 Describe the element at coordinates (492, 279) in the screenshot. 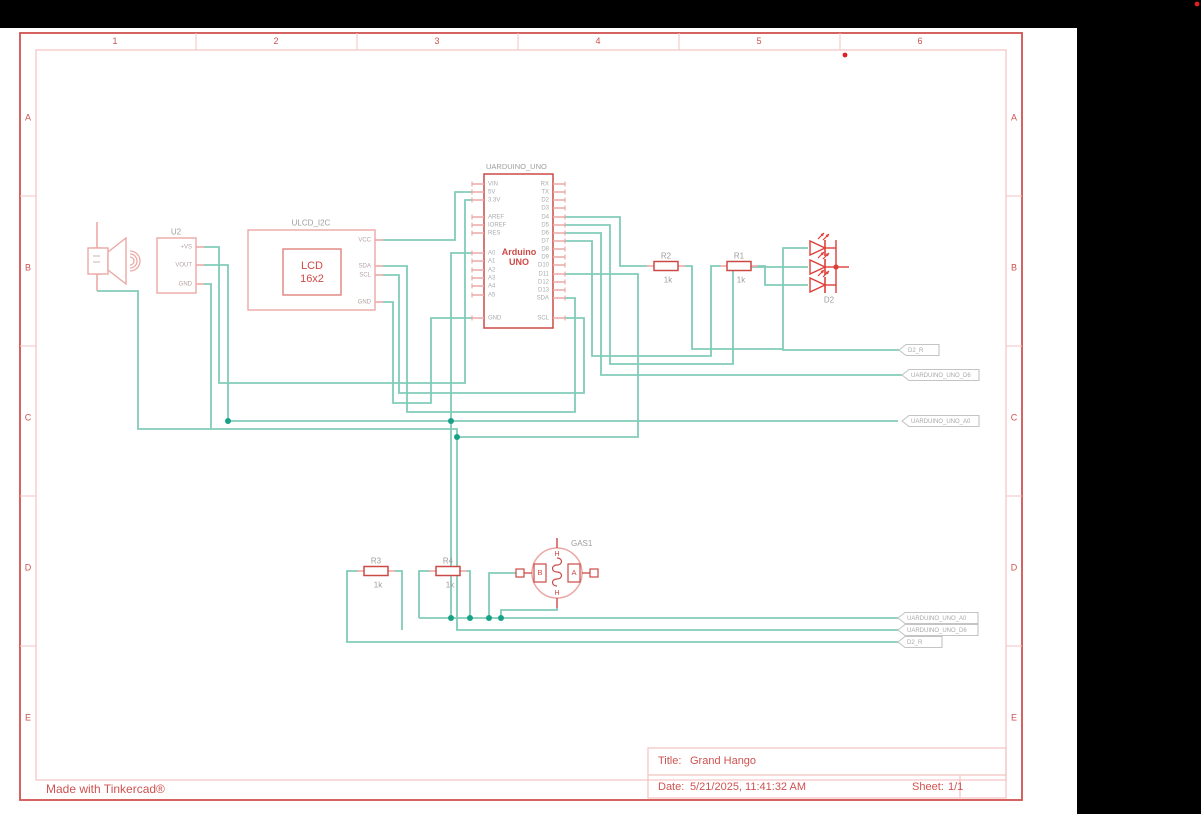

I see `svg-text: A3` at that location.